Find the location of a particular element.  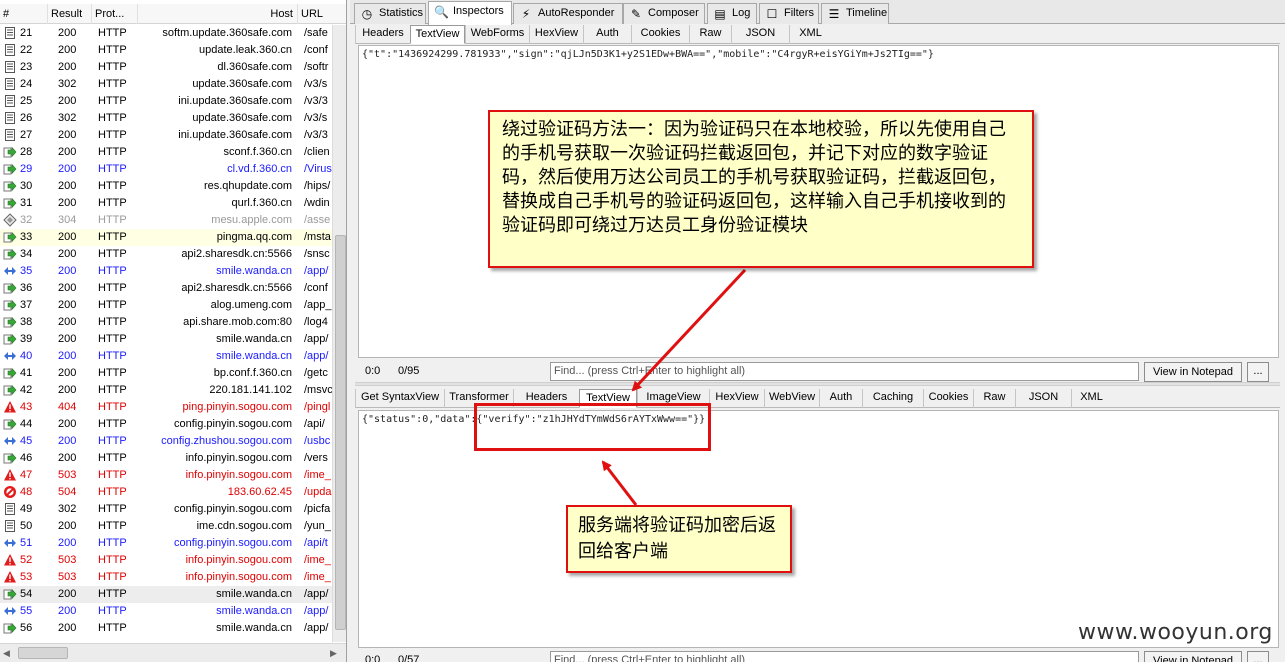

session-row: 25 200 HTTP ini.update.360safe.com/v3/3 is located at coordinates (166, 101).